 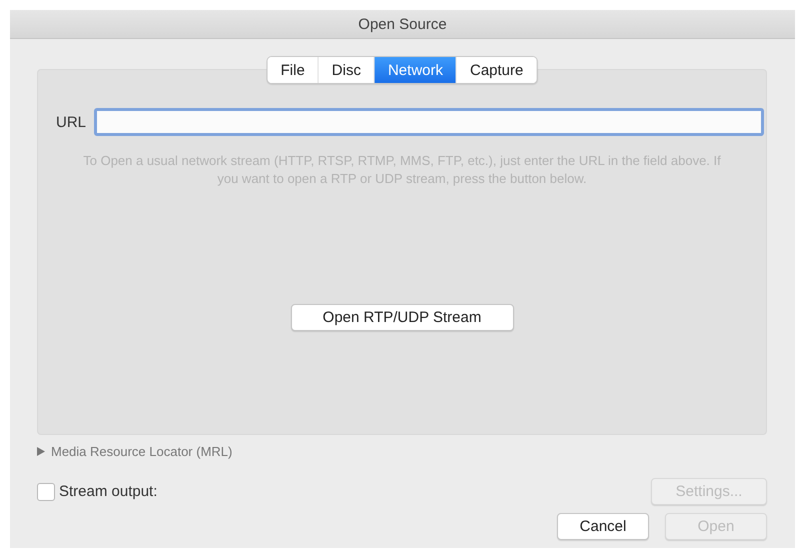 I want to click on window-title: Open Source, so click(x=402, y=24).